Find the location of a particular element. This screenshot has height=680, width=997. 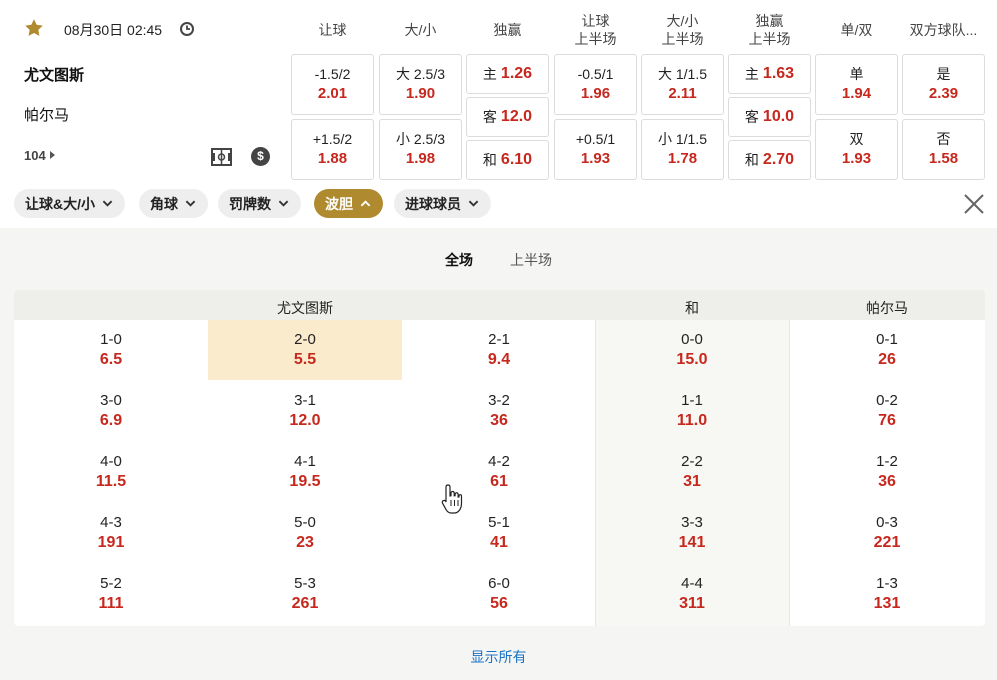

score-cell: 5-0 23 is located at coordinates (305, 533).